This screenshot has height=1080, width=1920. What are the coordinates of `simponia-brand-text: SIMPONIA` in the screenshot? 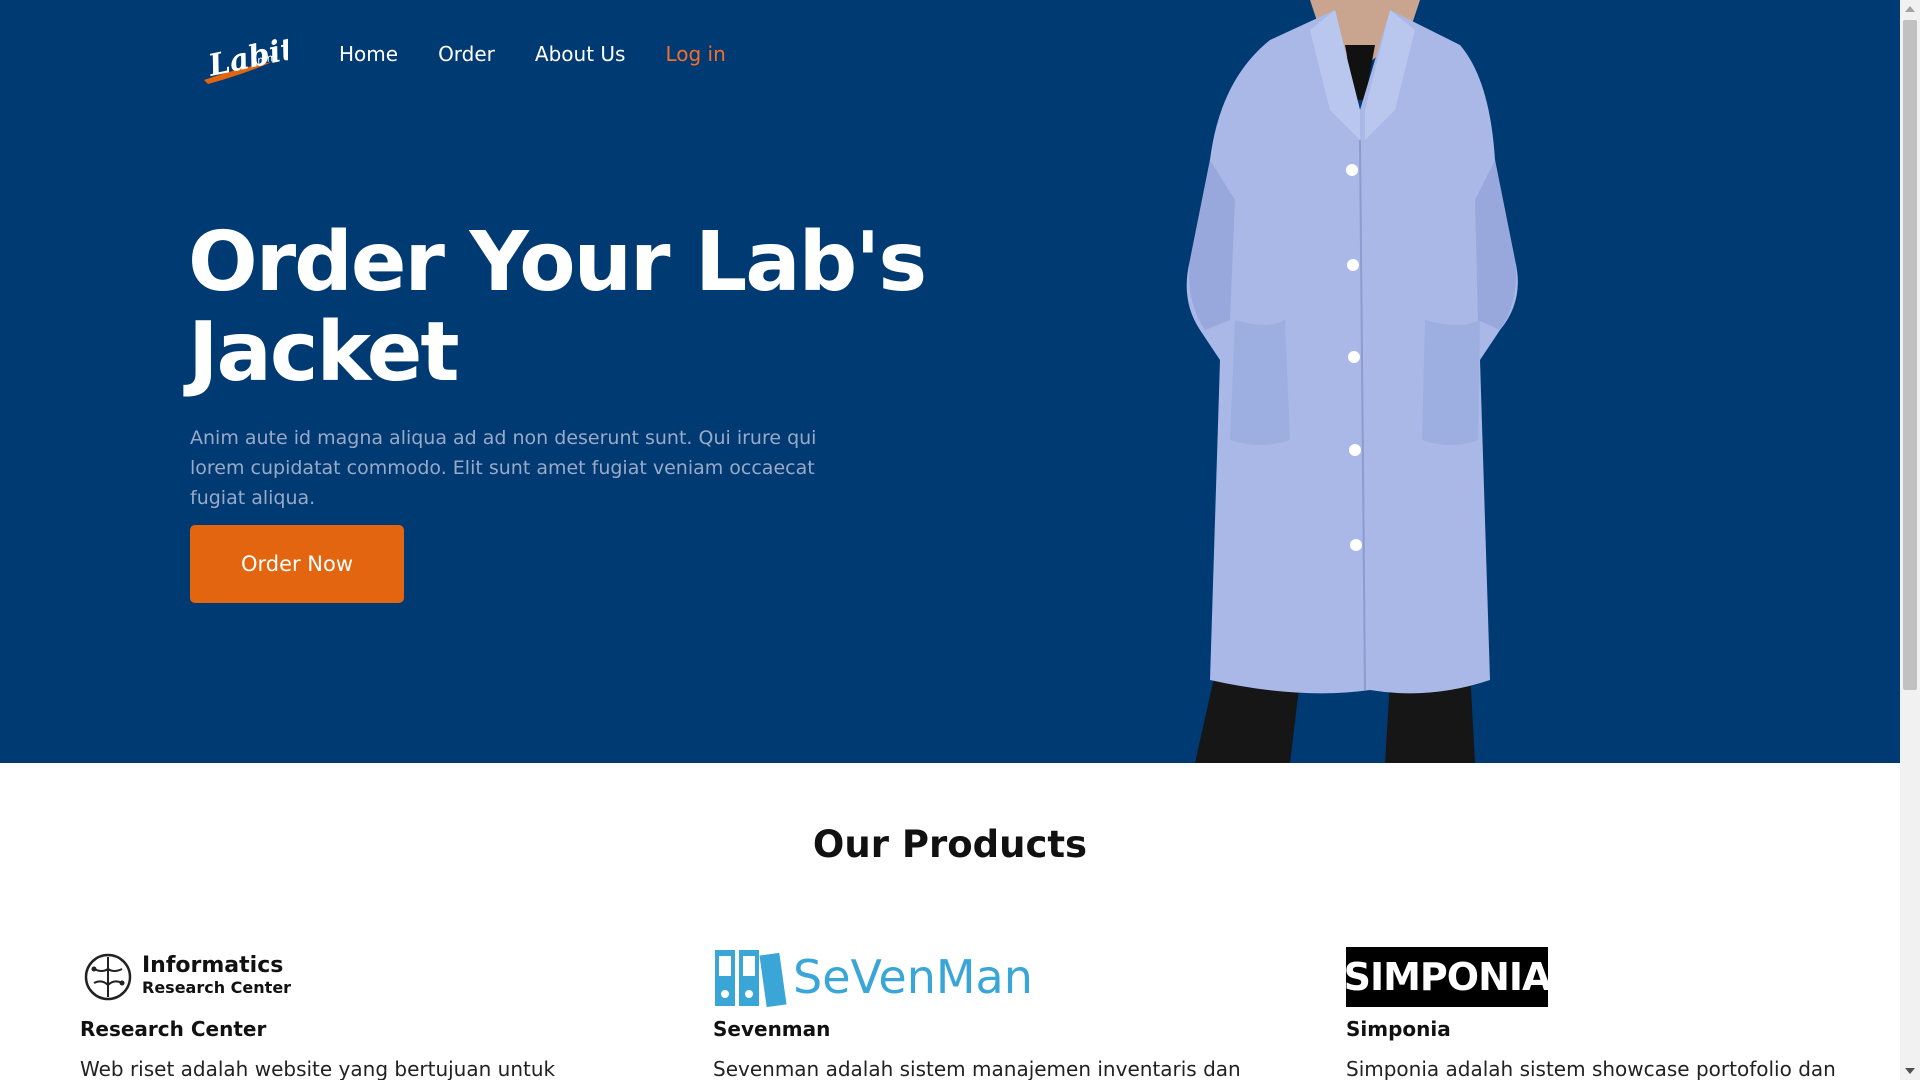 It's located at (1447, 977).